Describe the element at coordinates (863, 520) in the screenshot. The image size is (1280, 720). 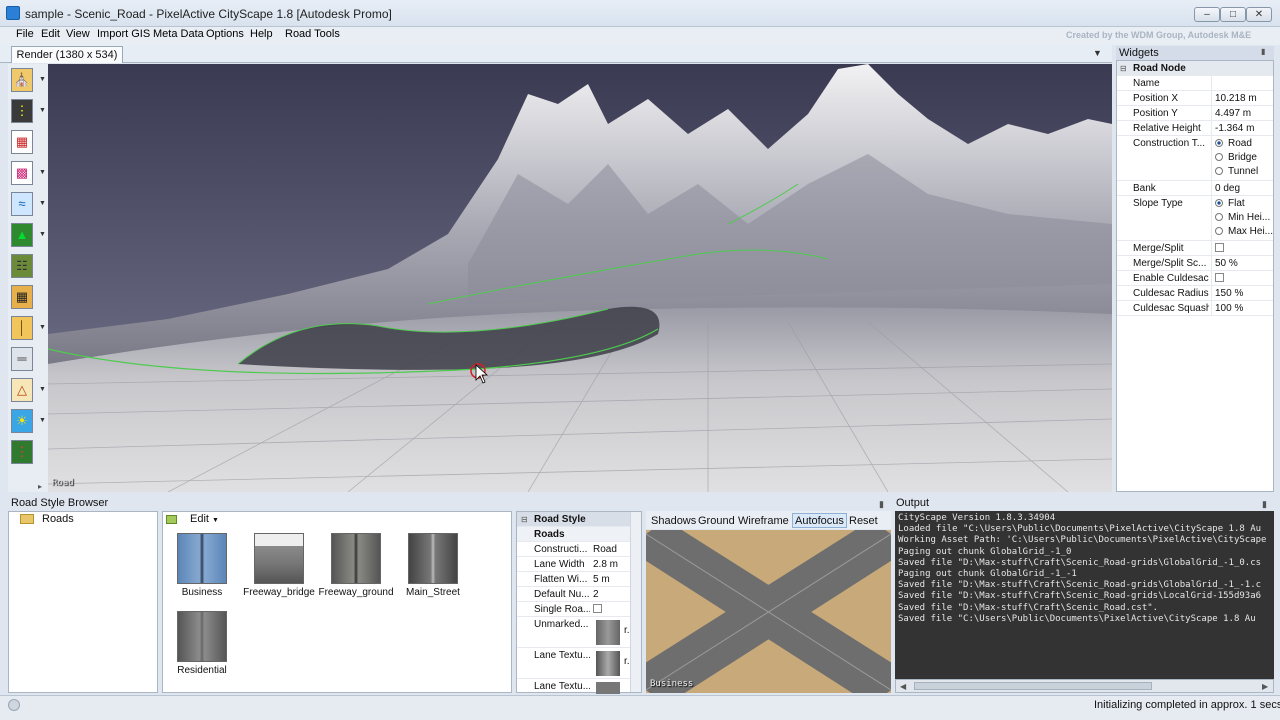
I see `reset-button: Reset` at that location.